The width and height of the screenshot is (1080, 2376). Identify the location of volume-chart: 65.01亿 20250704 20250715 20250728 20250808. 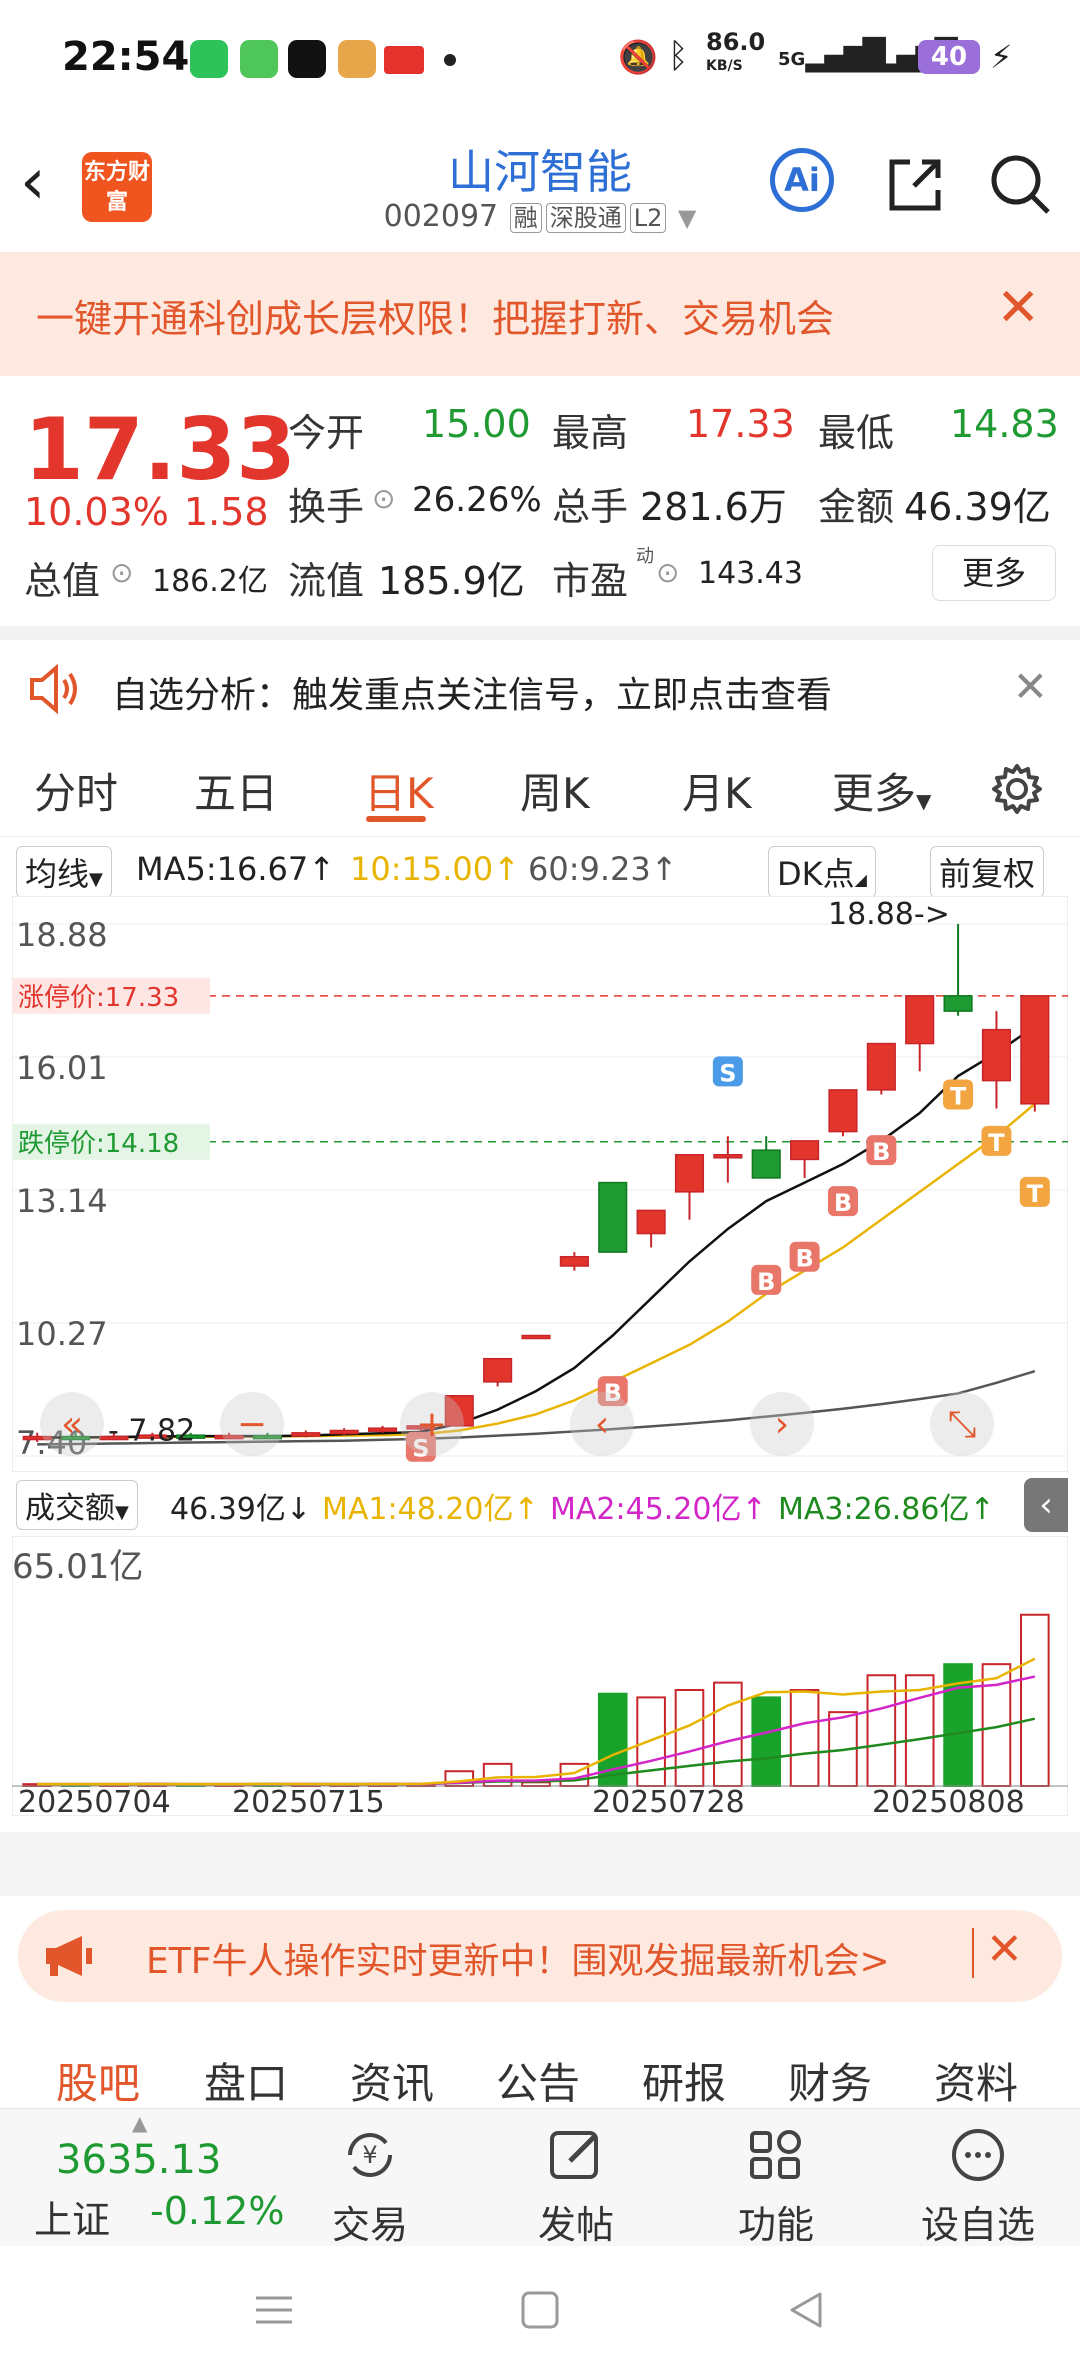
(540, 1676).